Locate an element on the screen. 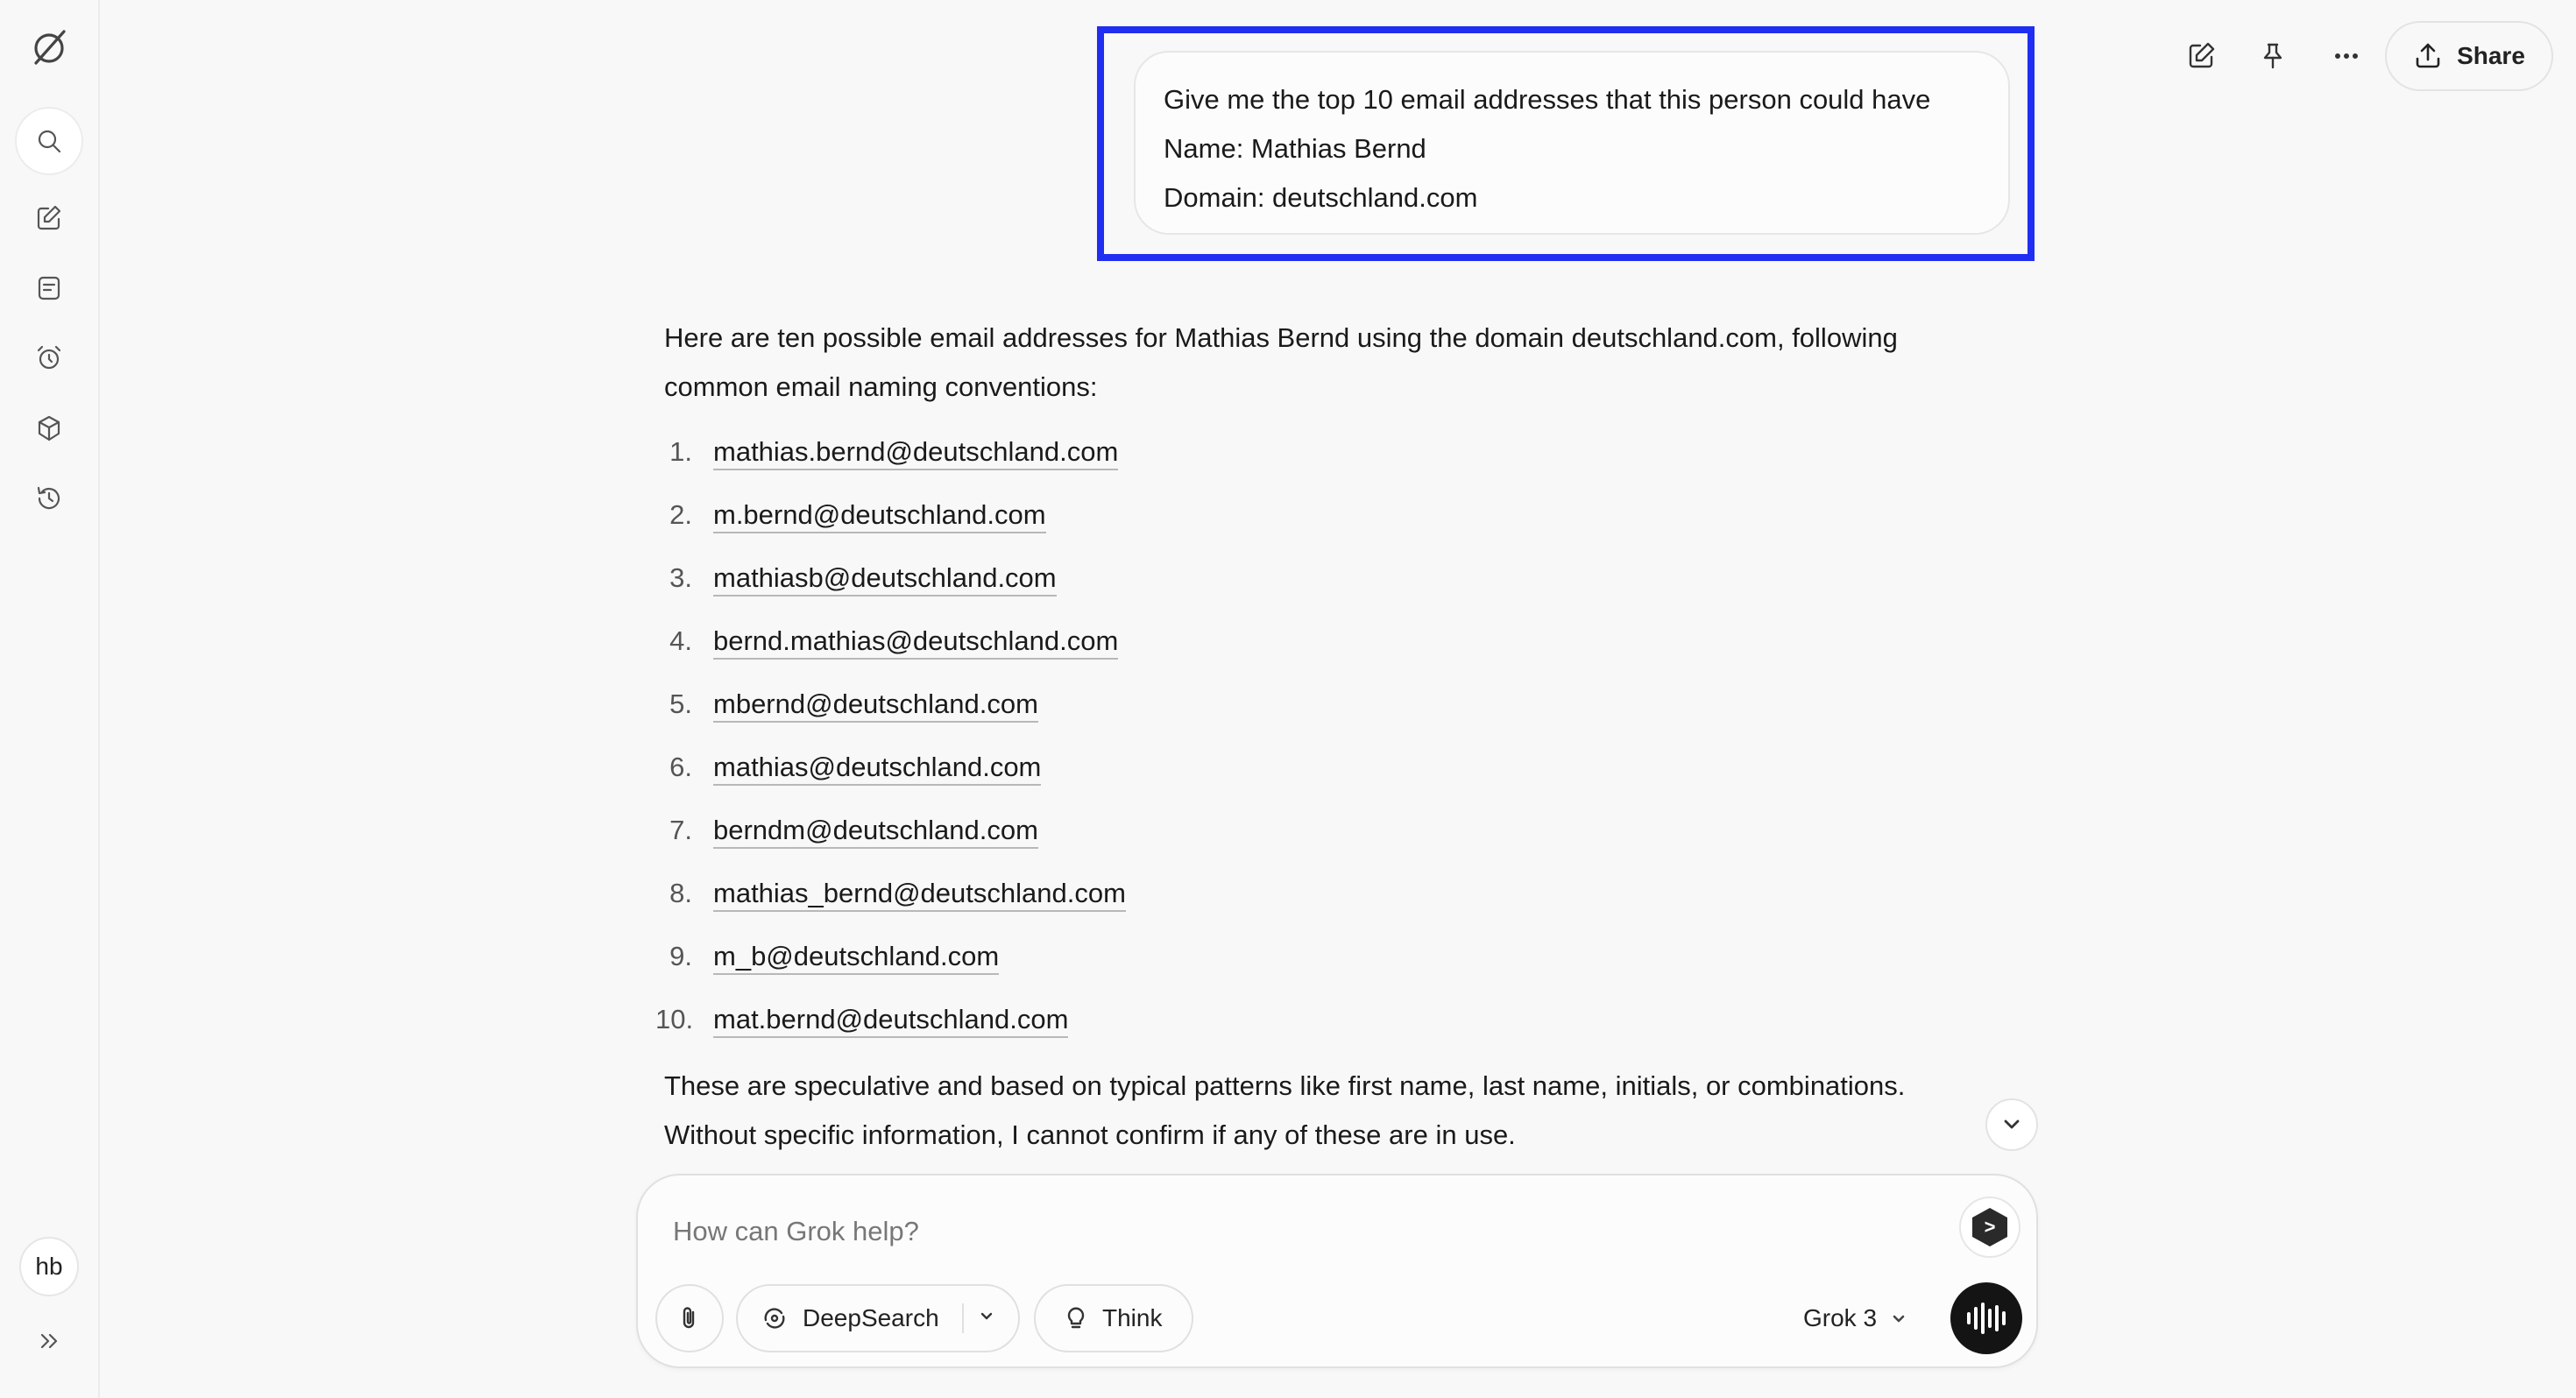 This screenshot has width=2576, height=1398. list-item: 5. mbernd@deutschland.com is located at coordinates (1330, 704).